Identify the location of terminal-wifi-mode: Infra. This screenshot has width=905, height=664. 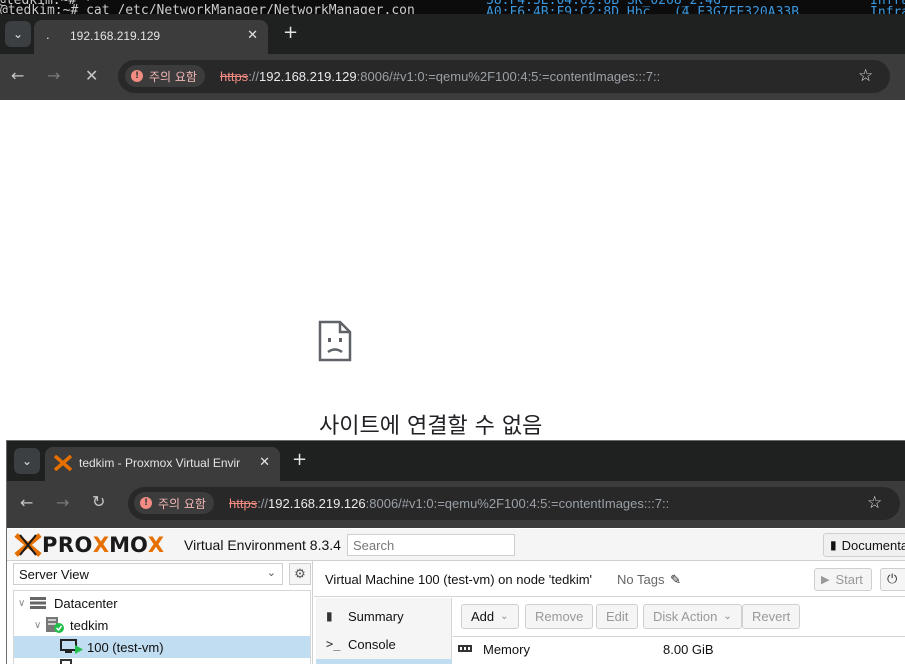
(887, 10).